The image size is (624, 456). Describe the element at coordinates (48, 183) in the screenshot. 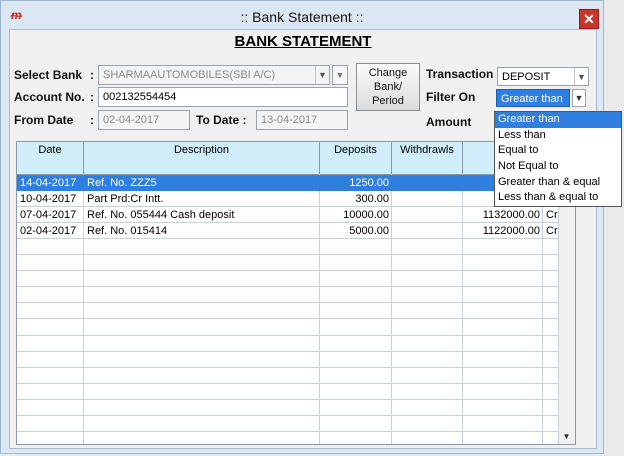

I see `table-cell-date: 14-04-2017` at that location.